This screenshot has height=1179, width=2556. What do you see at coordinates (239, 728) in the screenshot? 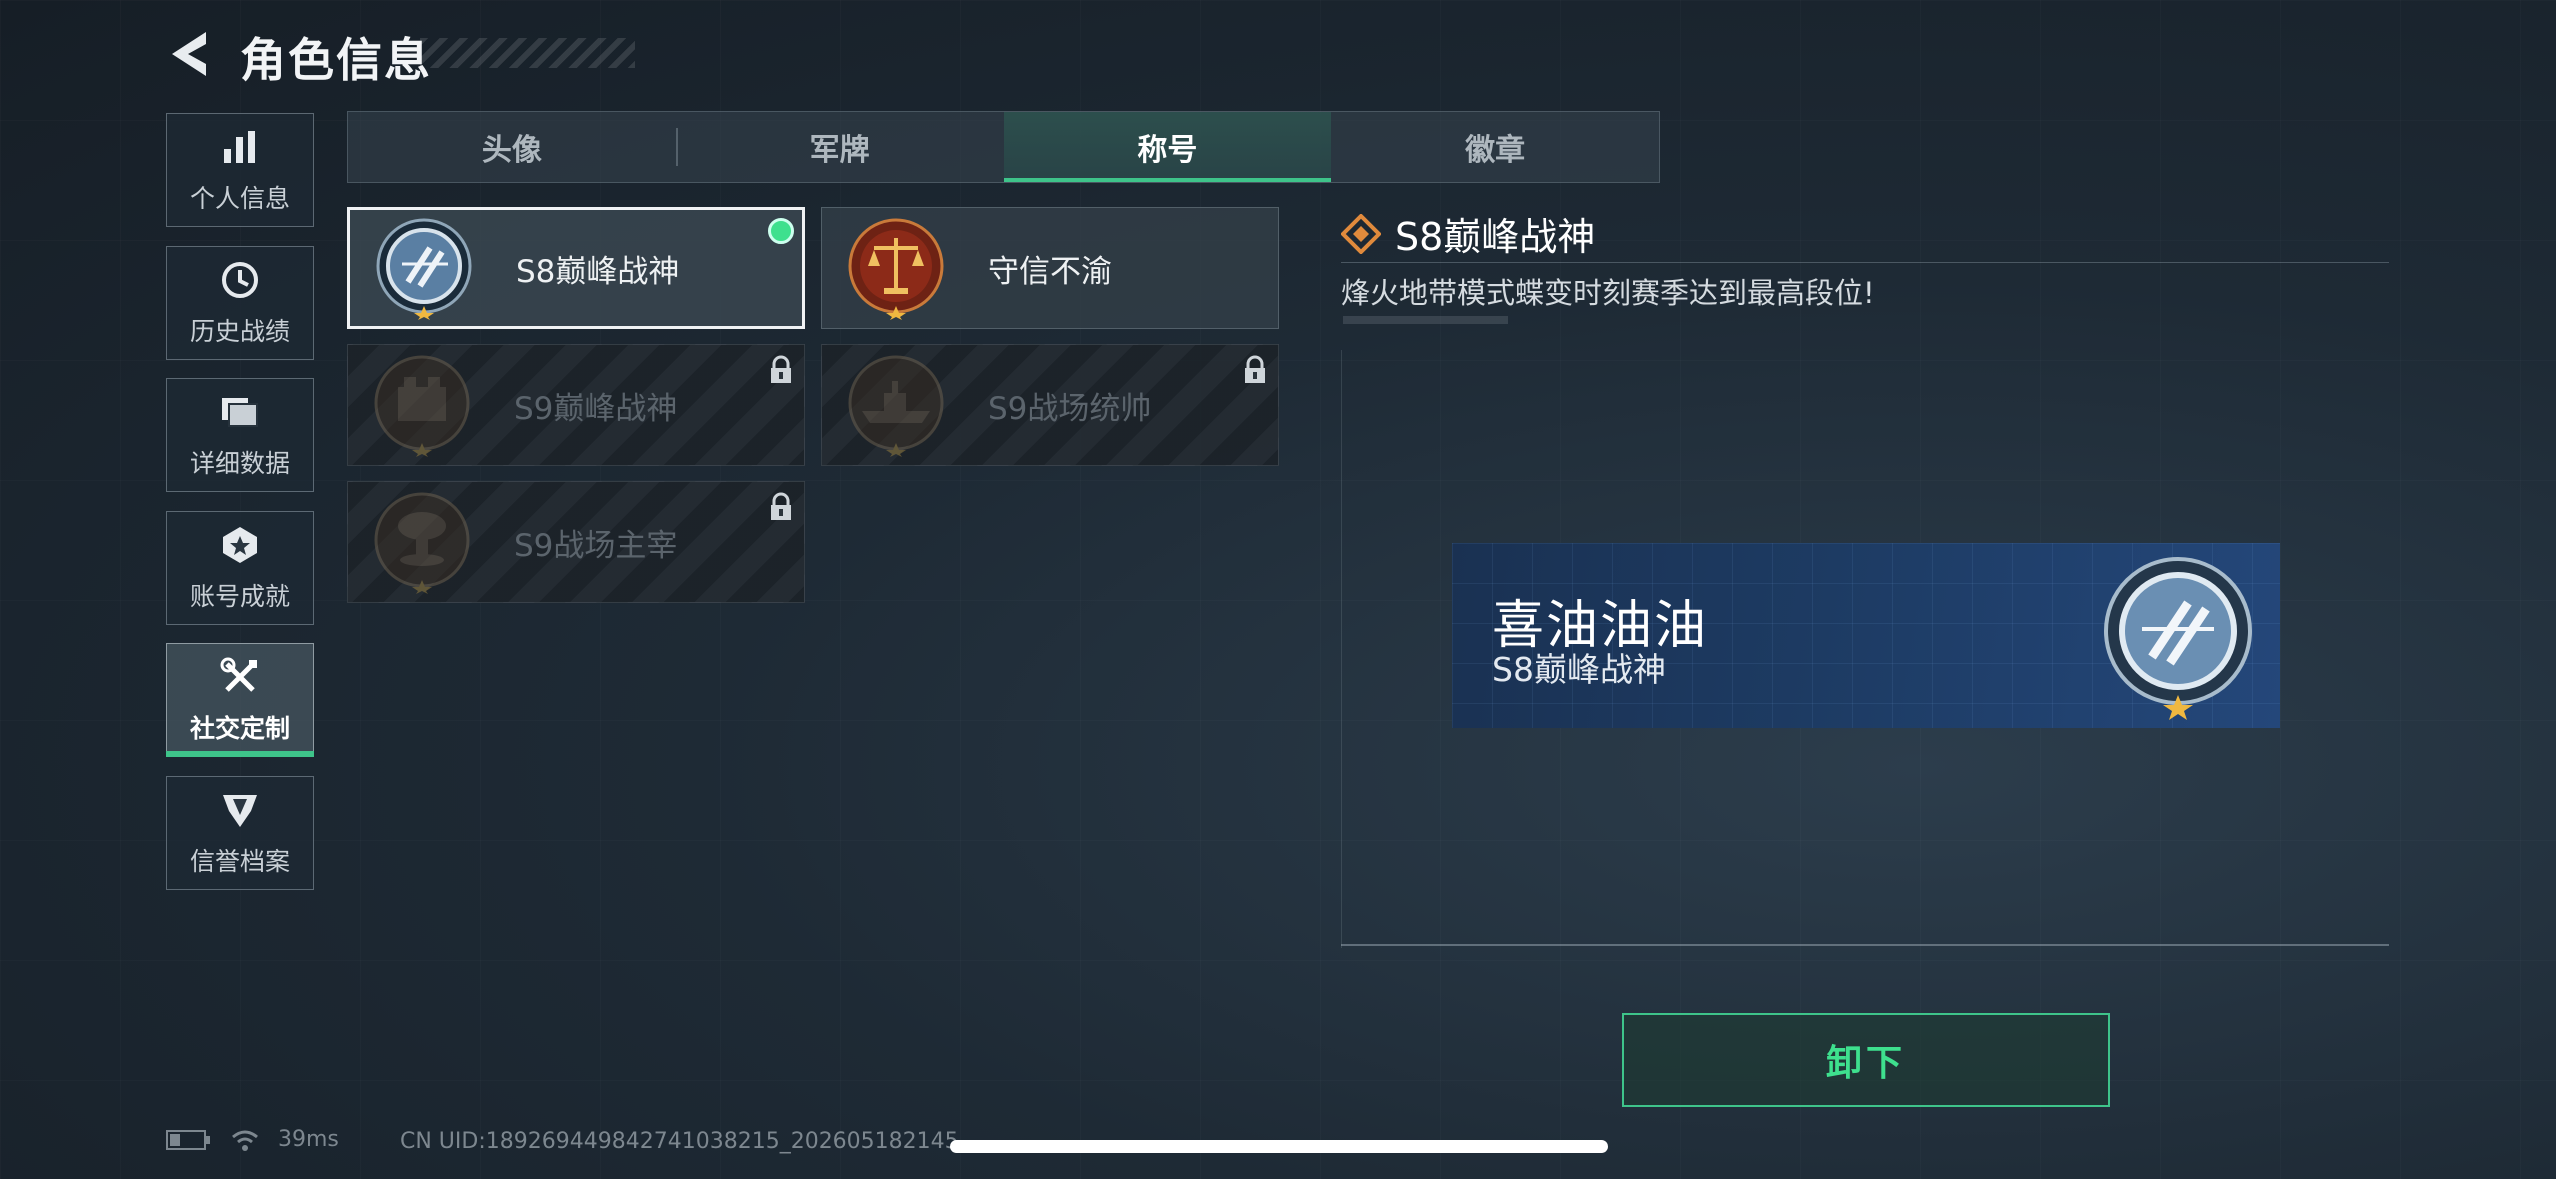
I see `sidebar-item-label: 社交定制` at bounding box center [239, 728].